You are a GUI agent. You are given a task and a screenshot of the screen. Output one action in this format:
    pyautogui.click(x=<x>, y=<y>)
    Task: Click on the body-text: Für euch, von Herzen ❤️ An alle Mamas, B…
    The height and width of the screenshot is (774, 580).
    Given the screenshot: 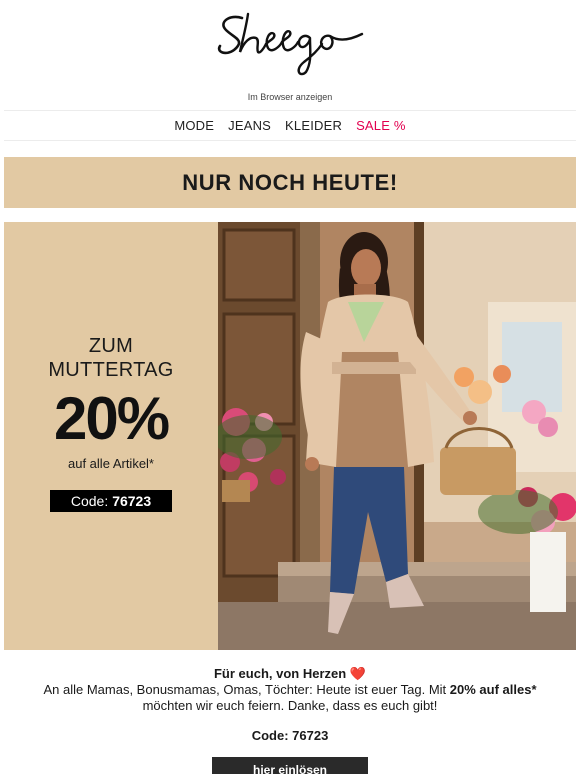 What is the action you would take?
    pyautogui.click(x=290, y=690)
    